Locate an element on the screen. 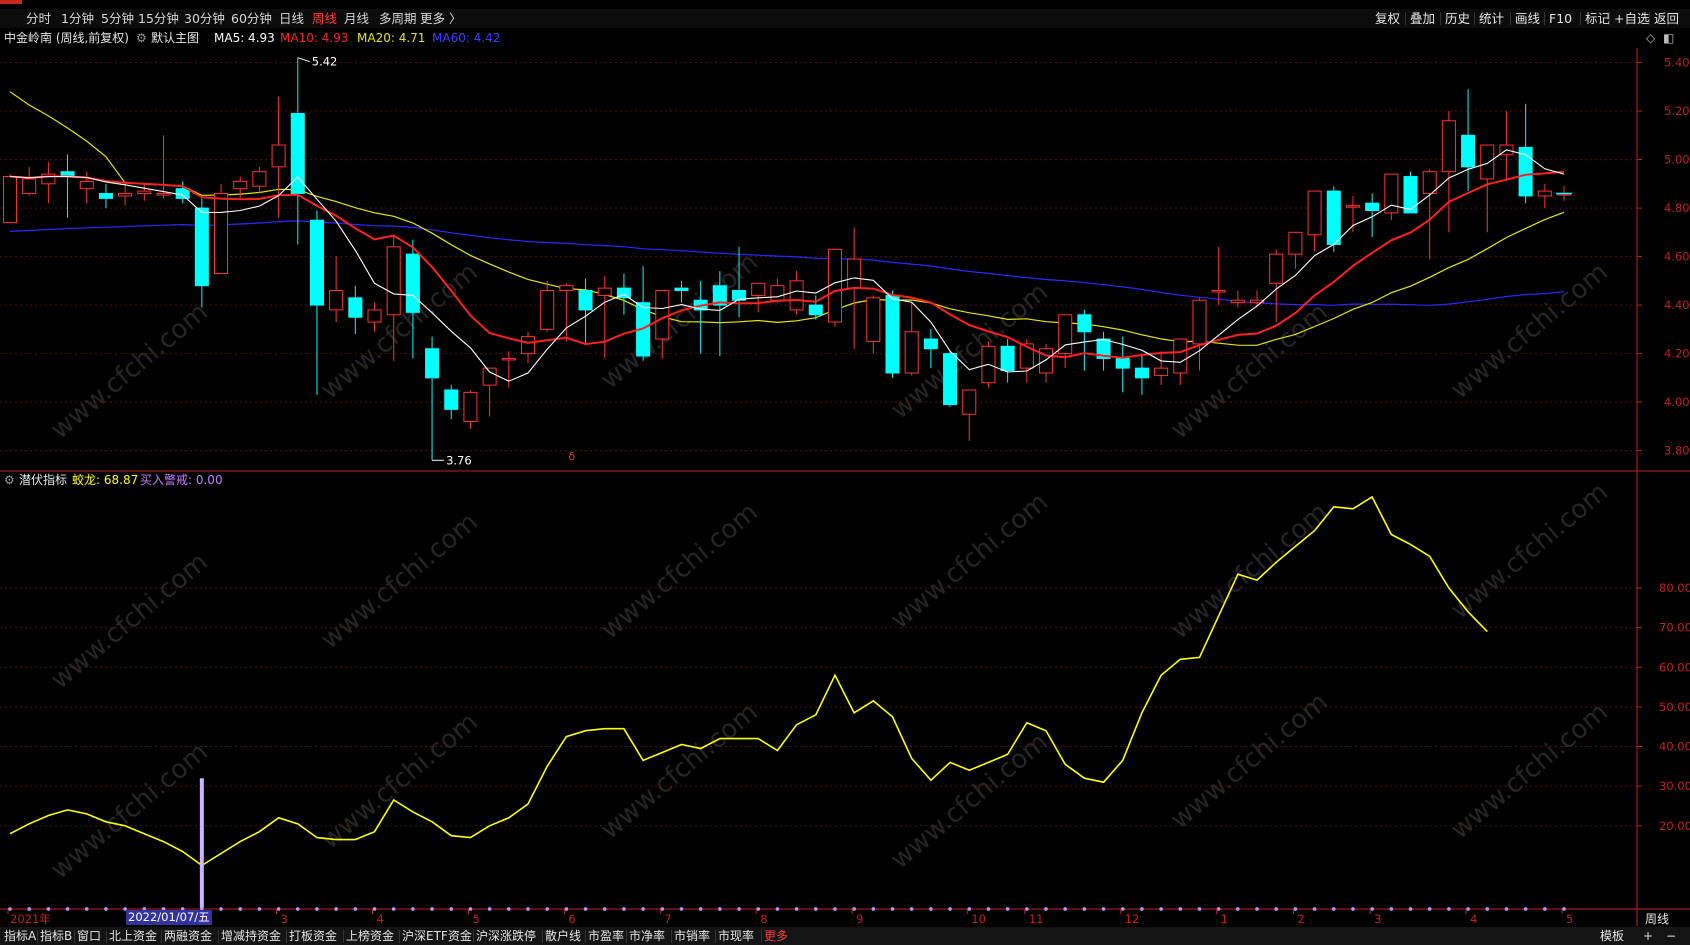 This screenshot has width=1690, height=945. toolbar-button-5: F10 is located at coordinates (1560, 18).